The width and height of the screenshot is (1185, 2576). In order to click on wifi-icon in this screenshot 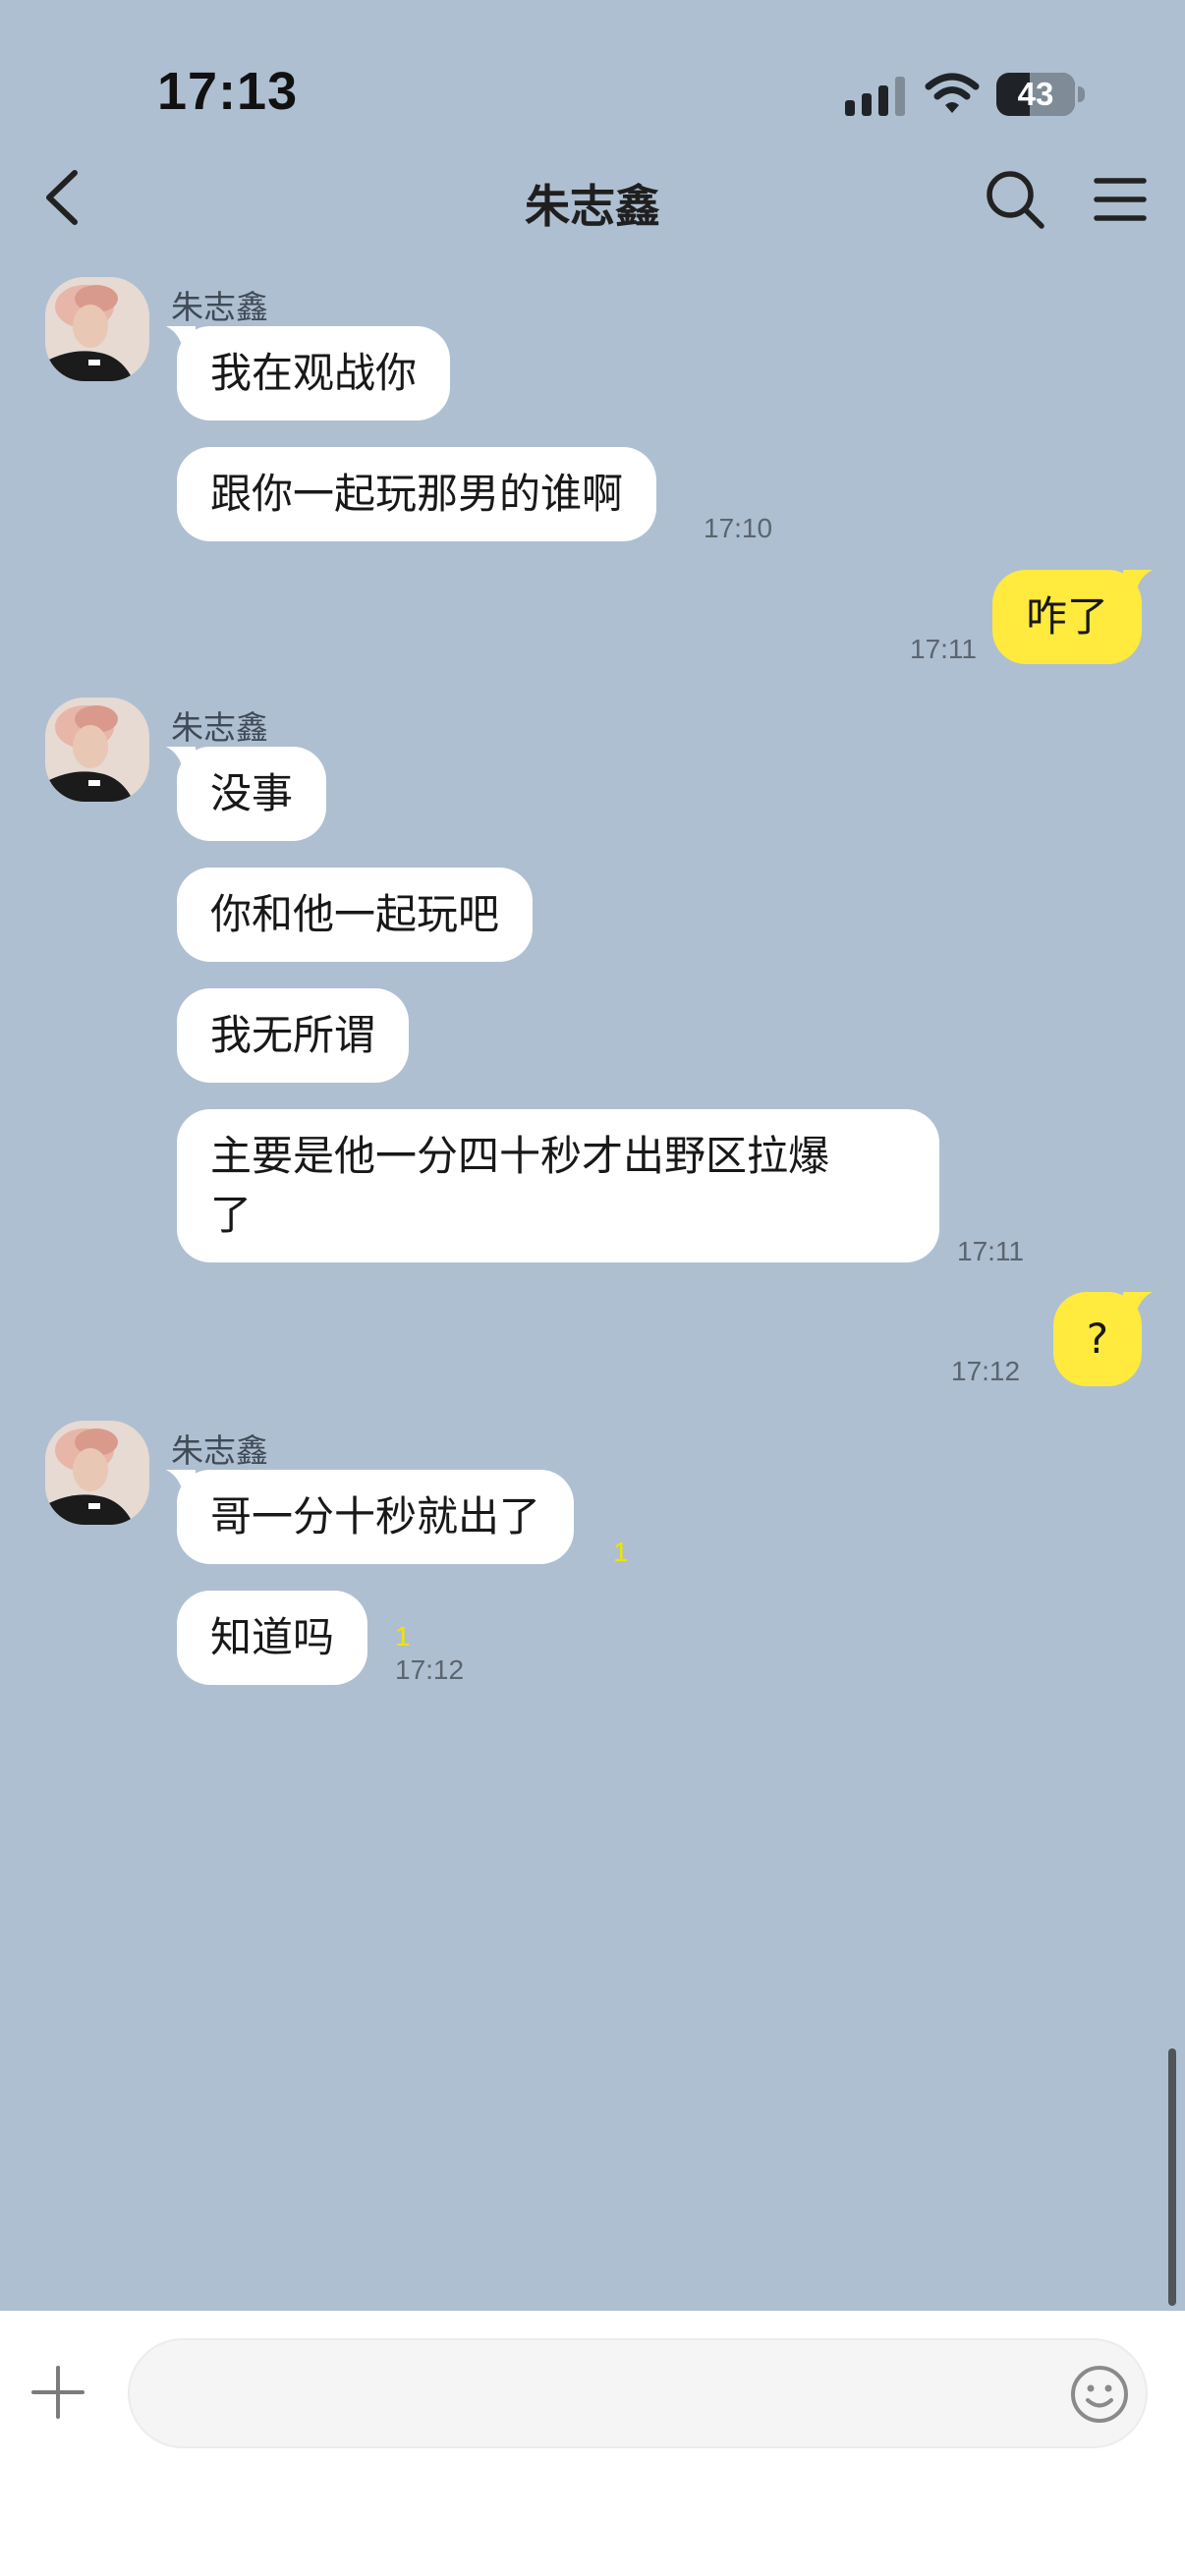, I will do `click(953, 93)`.